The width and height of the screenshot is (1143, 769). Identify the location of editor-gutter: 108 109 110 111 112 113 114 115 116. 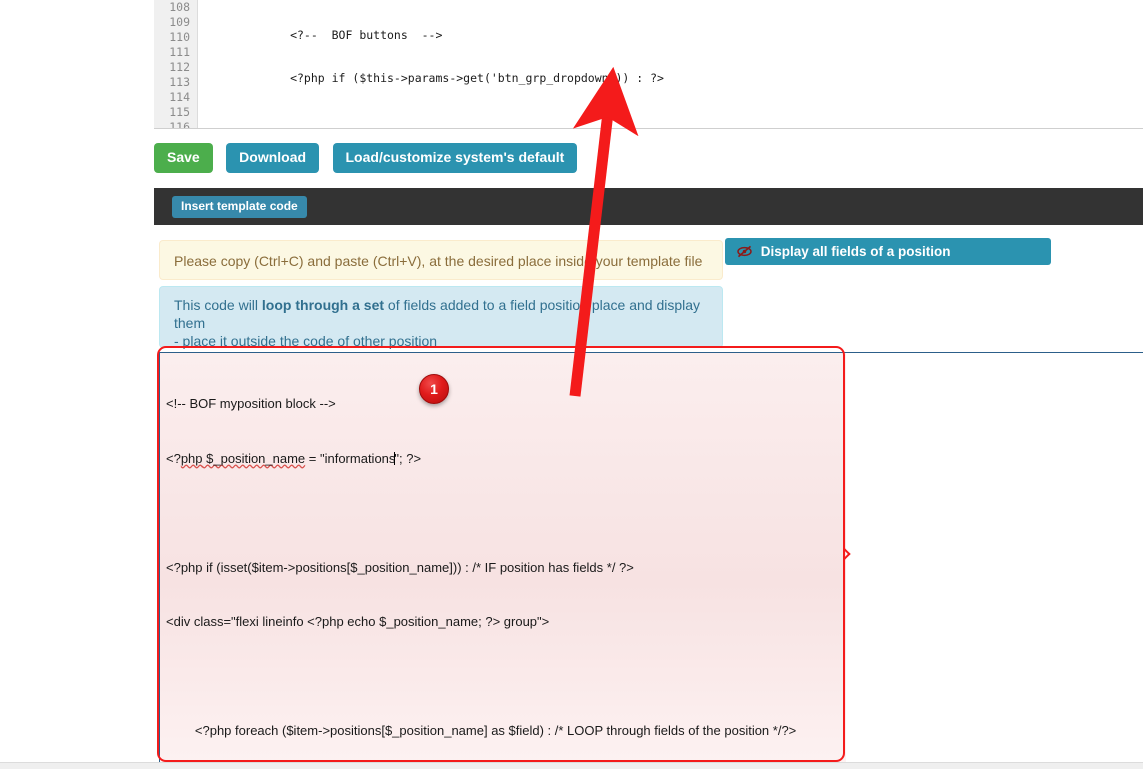
(176, 64).